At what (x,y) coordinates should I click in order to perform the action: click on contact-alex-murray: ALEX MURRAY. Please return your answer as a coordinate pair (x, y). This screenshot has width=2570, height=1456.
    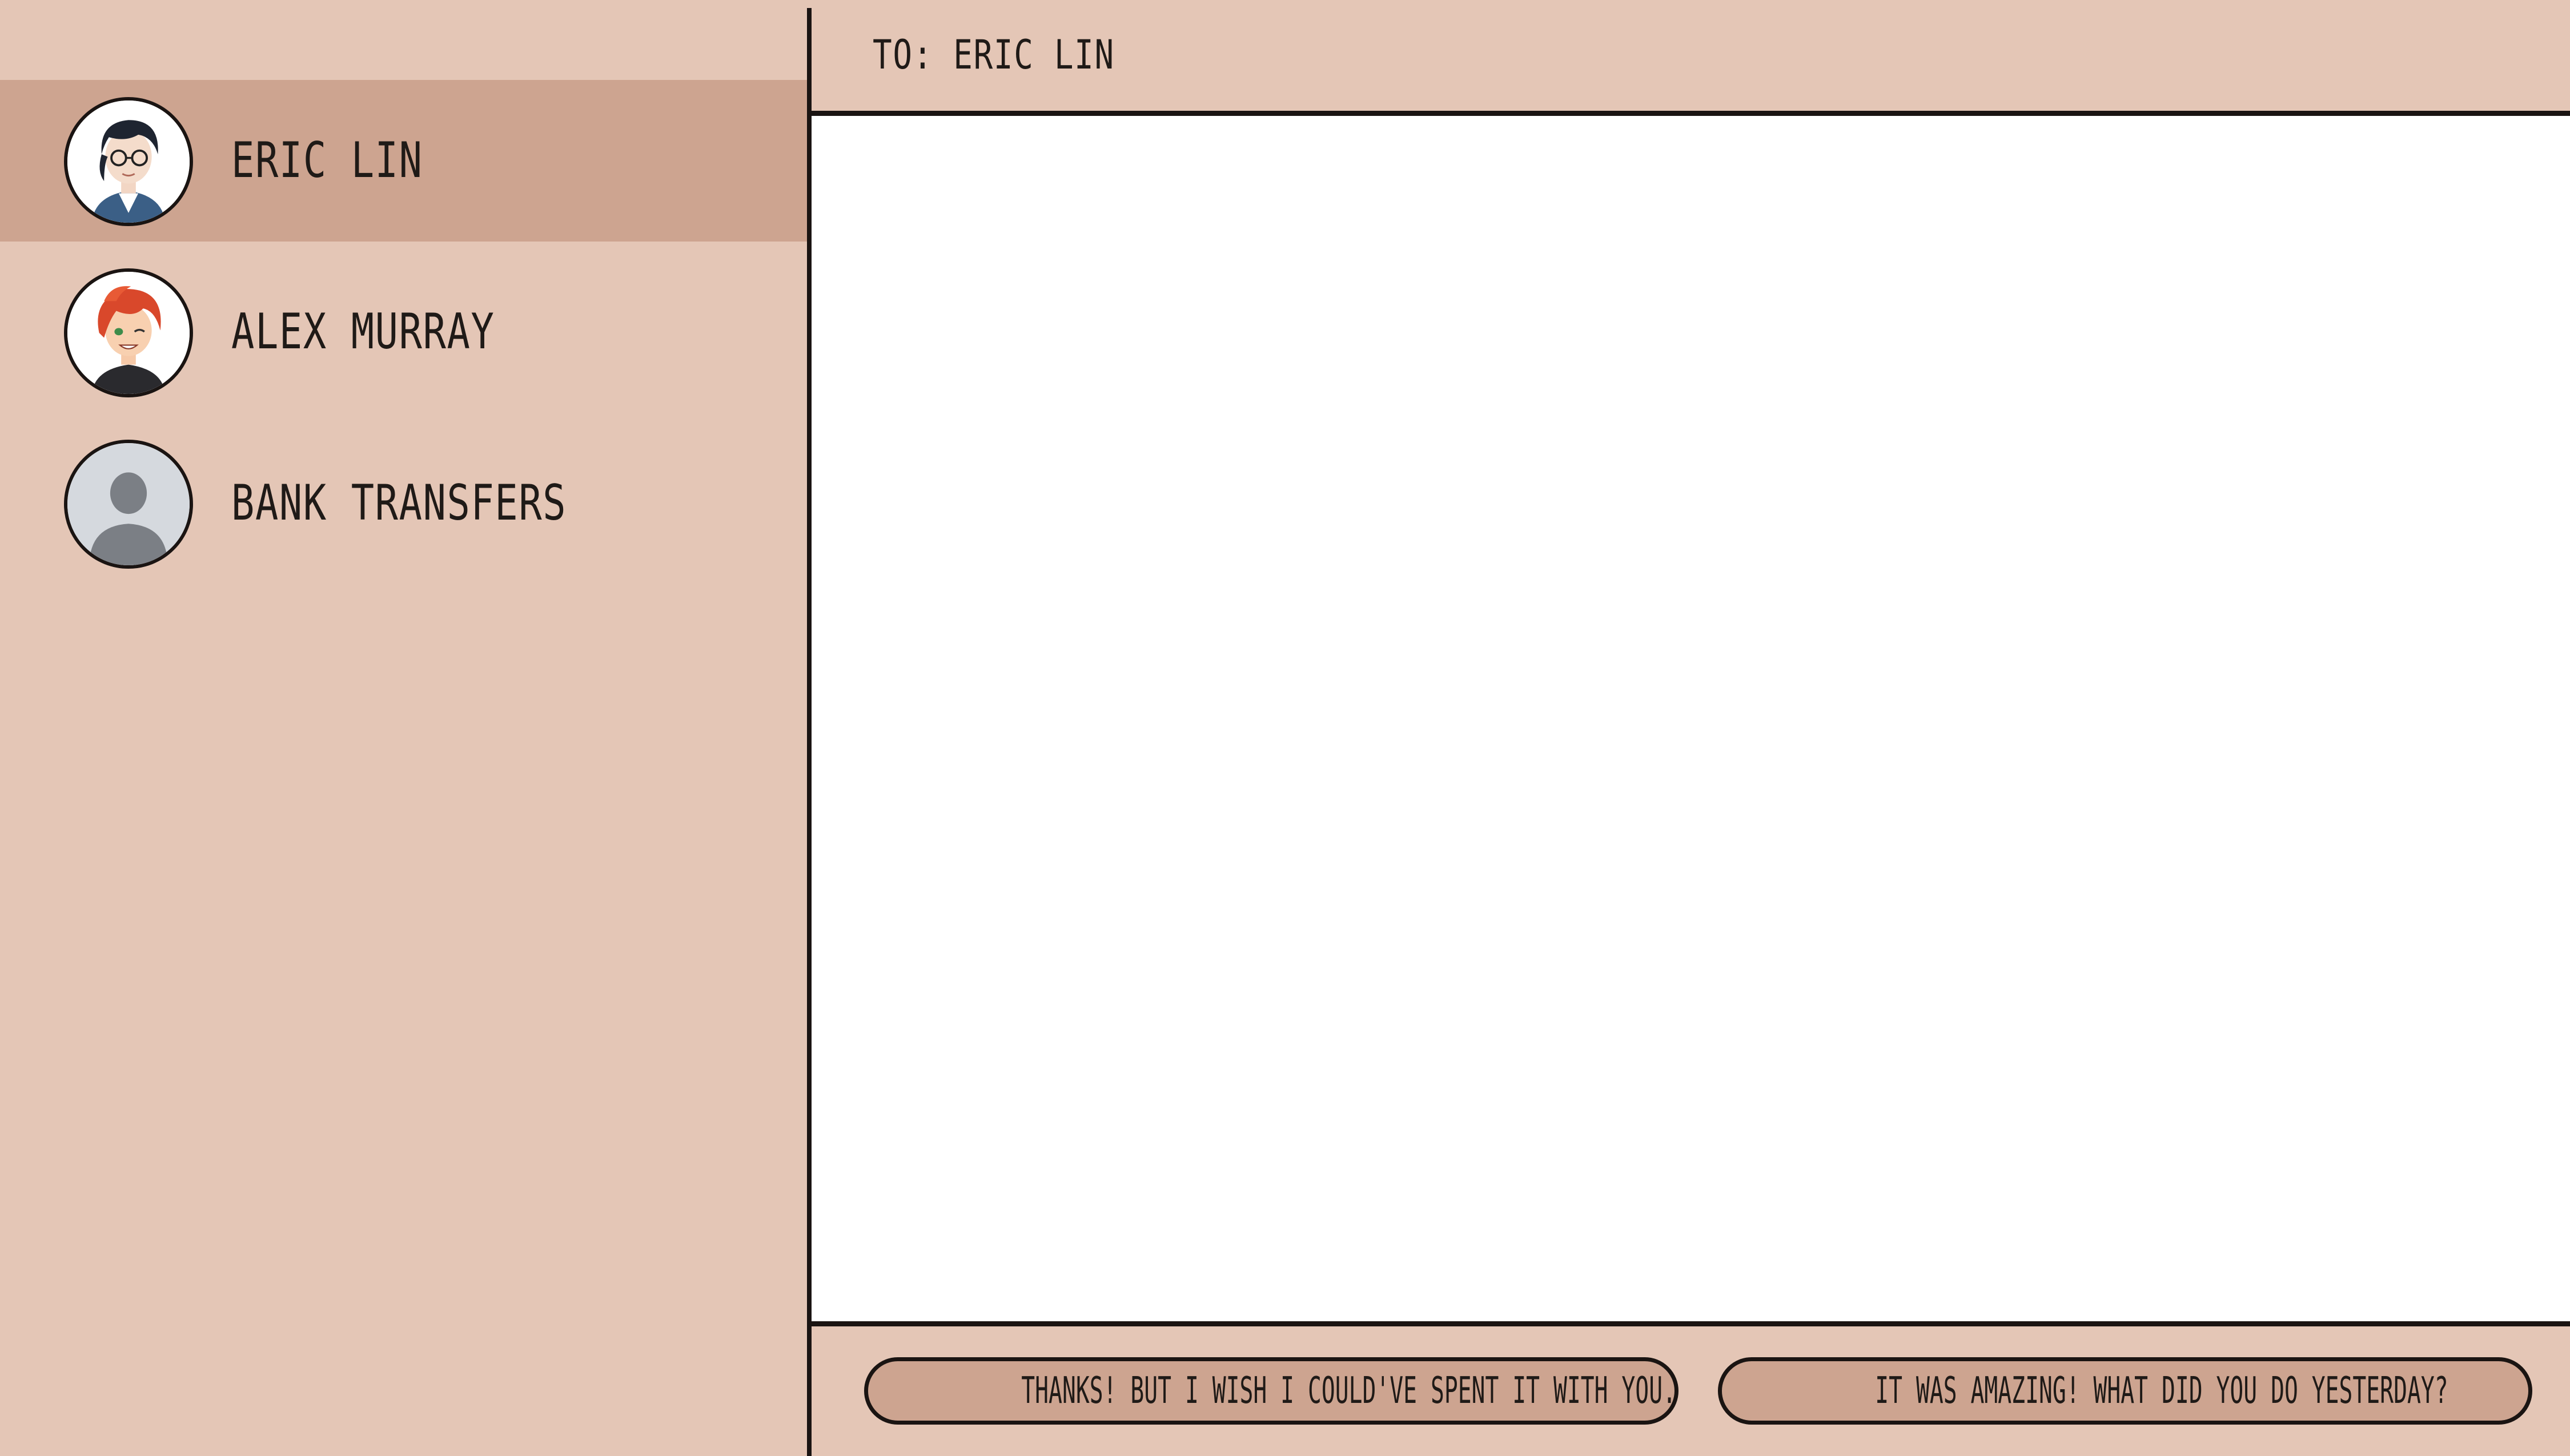
    Looking at the image, I should click on (405, 332).